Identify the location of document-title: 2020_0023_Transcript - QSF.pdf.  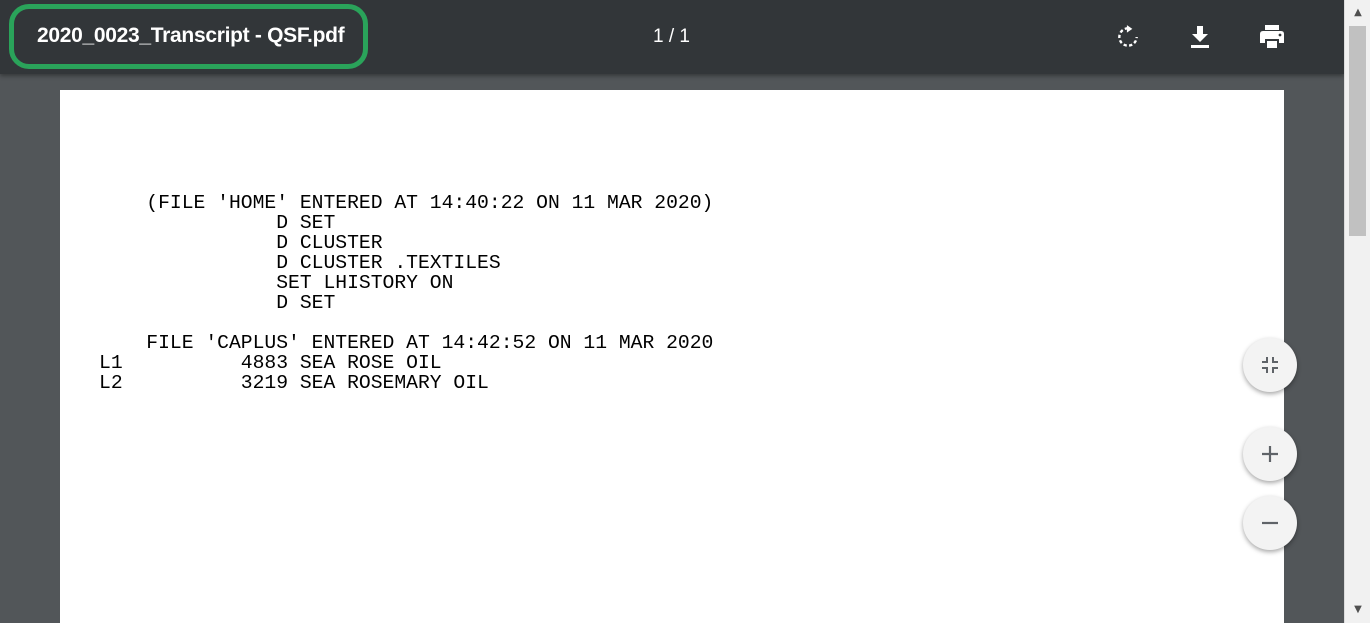
(191, 35).